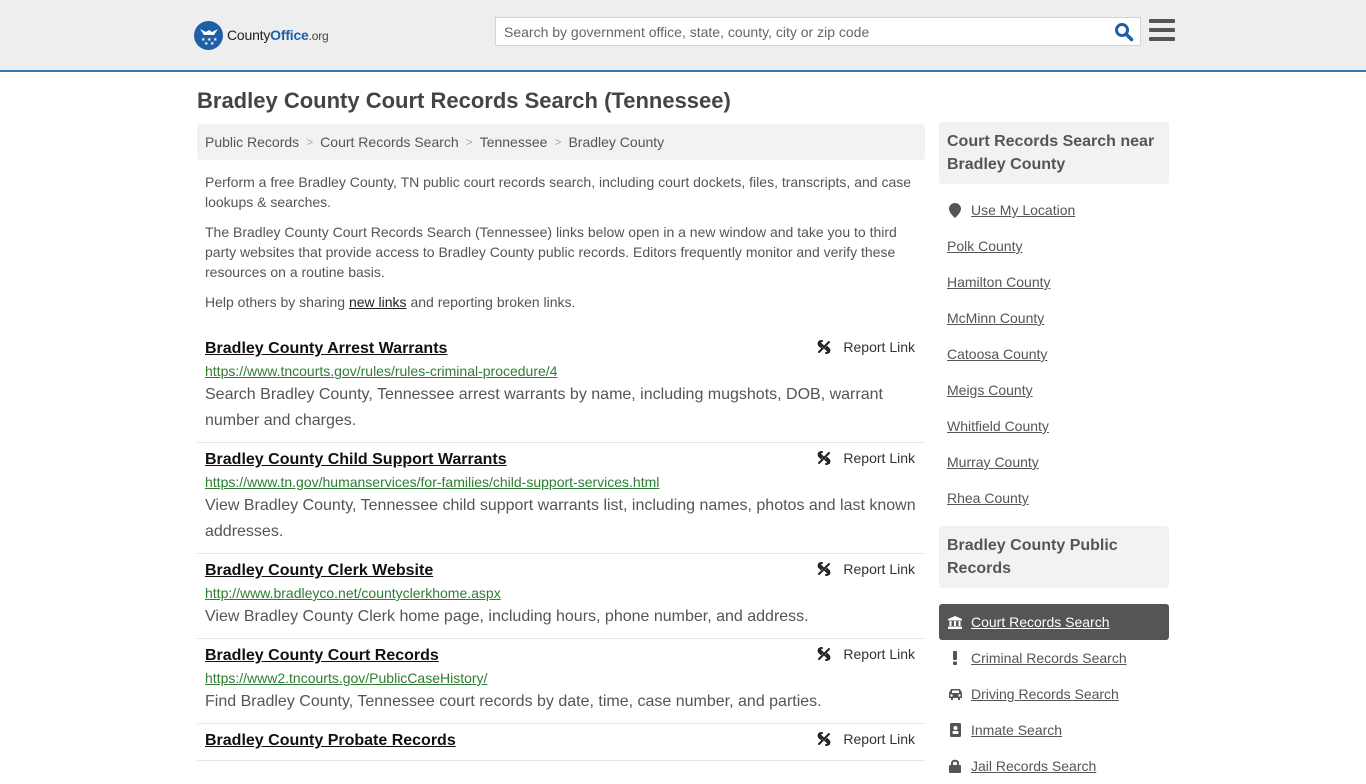  What do you see at coordinates (1054, 390) in the screenshot?
I see `nearby-county-link: Meigs County` at bounding box center [1054, 390].